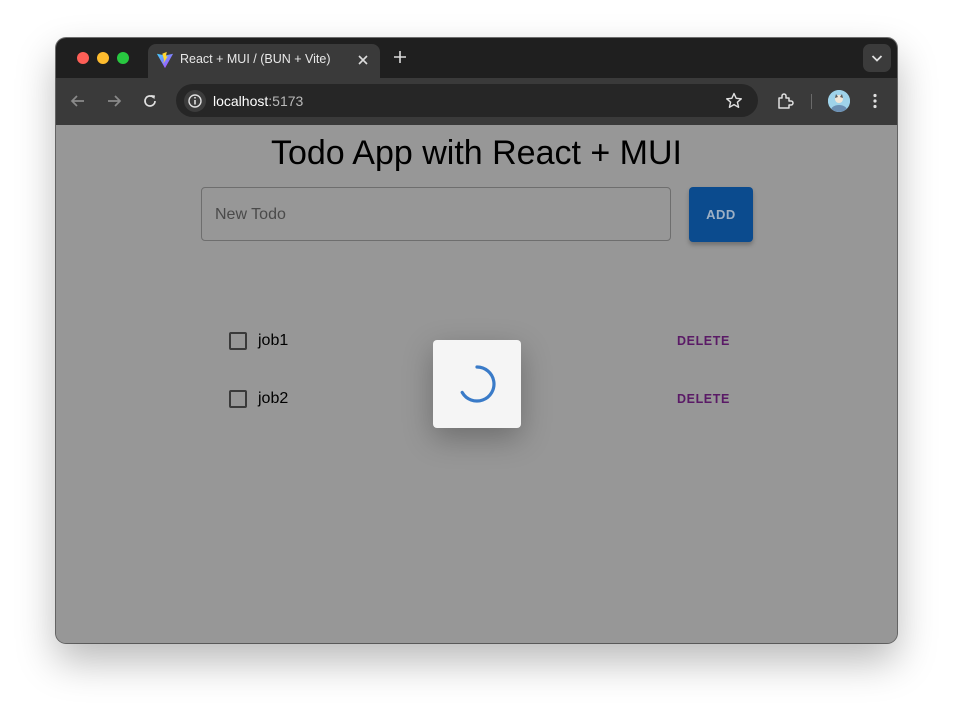  What do you see at coordinates (195, 101) in the screenshot?
I see `site-info-icon` at bounding box center [195, 101].